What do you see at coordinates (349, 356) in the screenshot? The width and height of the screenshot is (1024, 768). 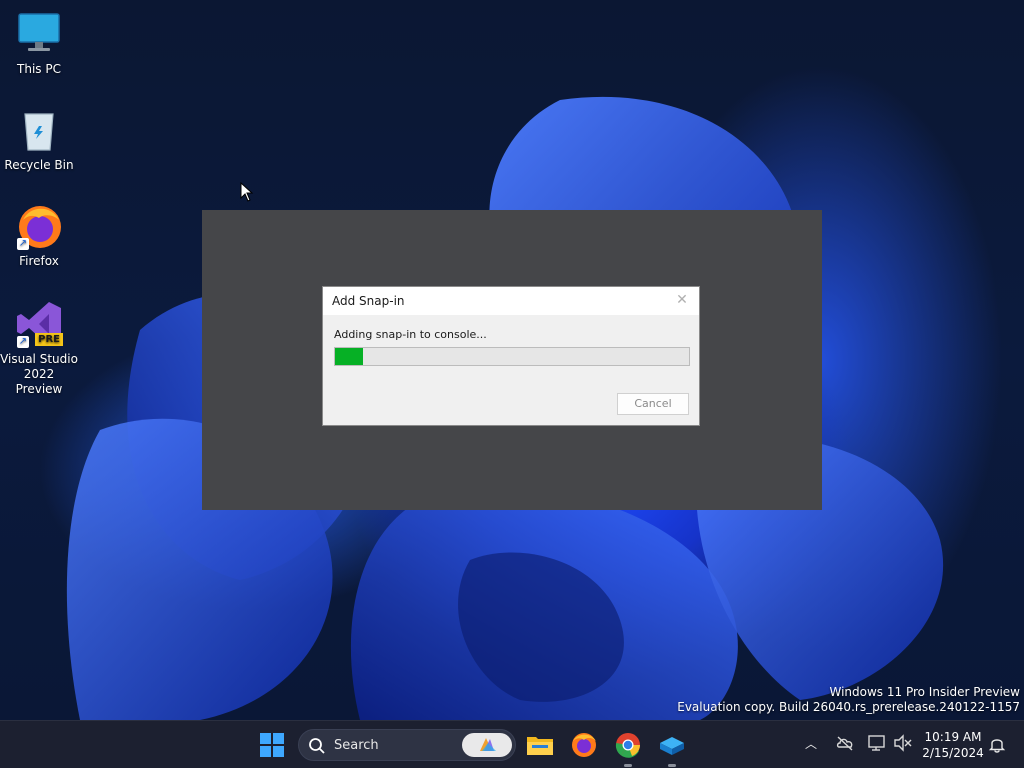 I see `progress-bar-fill` at bounding box center [349, 356].